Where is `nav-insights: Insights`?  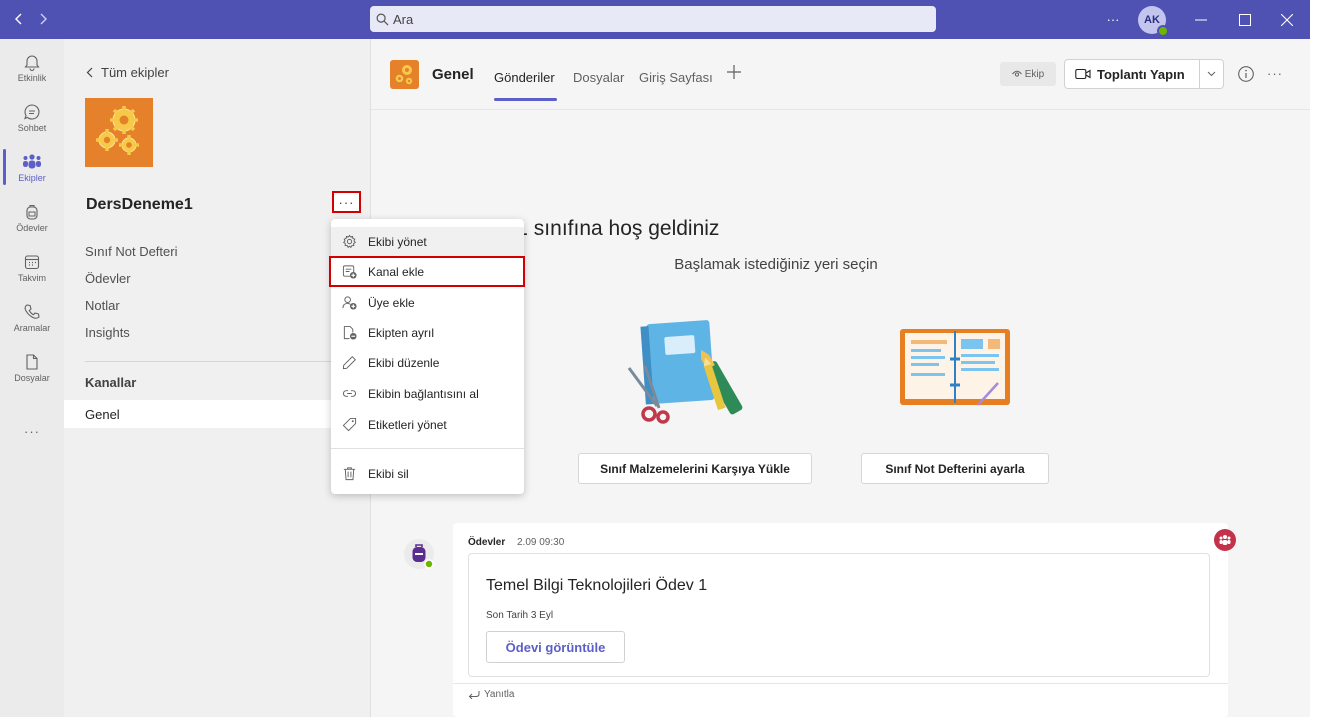
nav-insights: Insights is located at coordinates (107, 332).